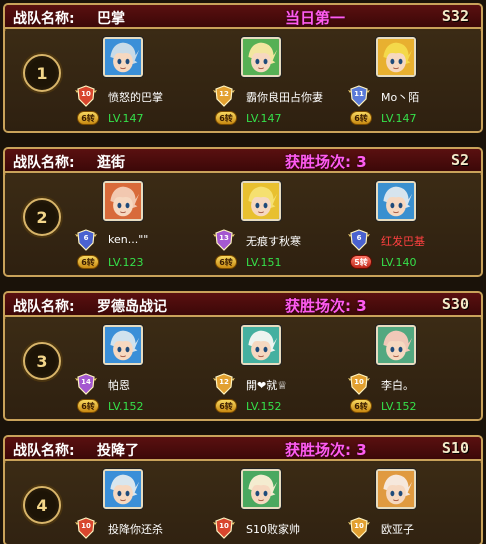 The width and height of the screenshot is (486, 544). I want to click on player-name: 愤怒的巴掌, so click(135, 97).